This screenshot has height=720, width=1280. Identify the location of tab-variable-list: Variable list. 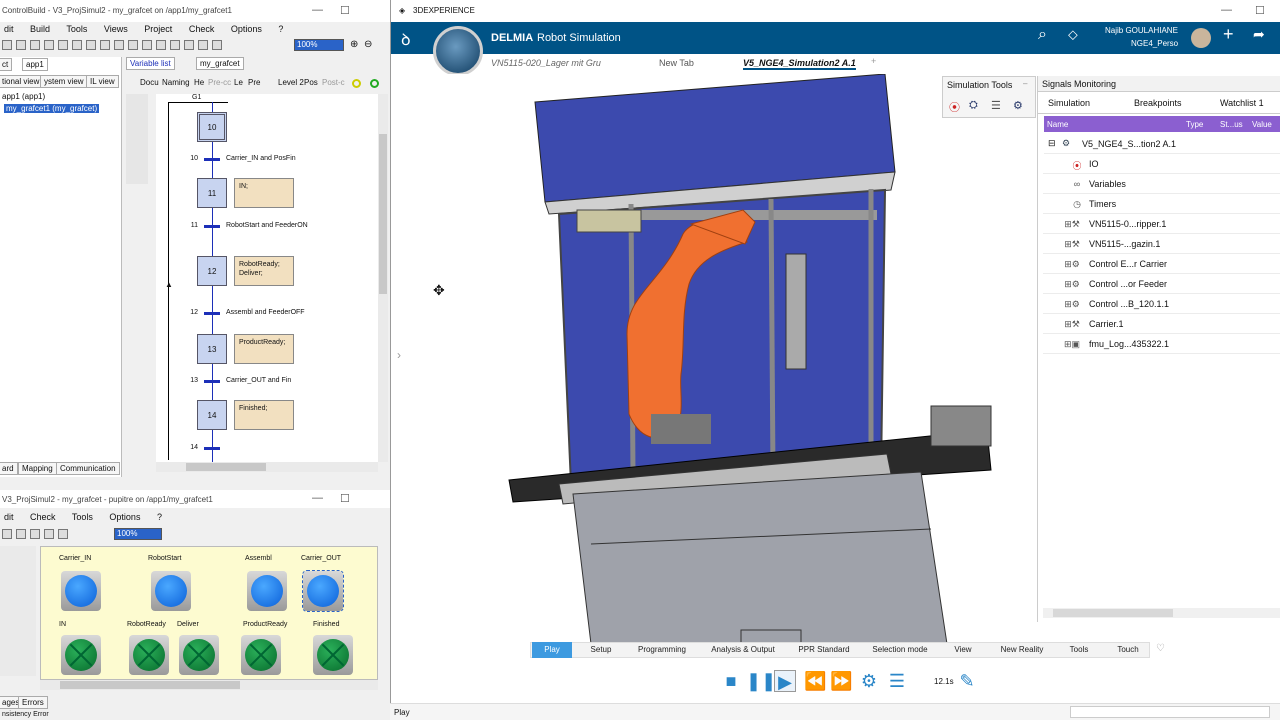
(150, 63).